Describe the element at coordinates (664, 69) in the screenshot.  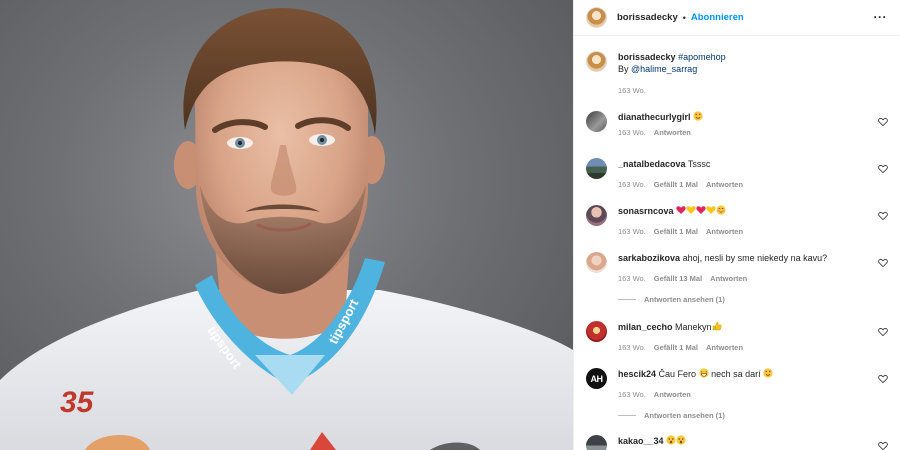
I see `caption-mention: @halime_sarrag` at that location.